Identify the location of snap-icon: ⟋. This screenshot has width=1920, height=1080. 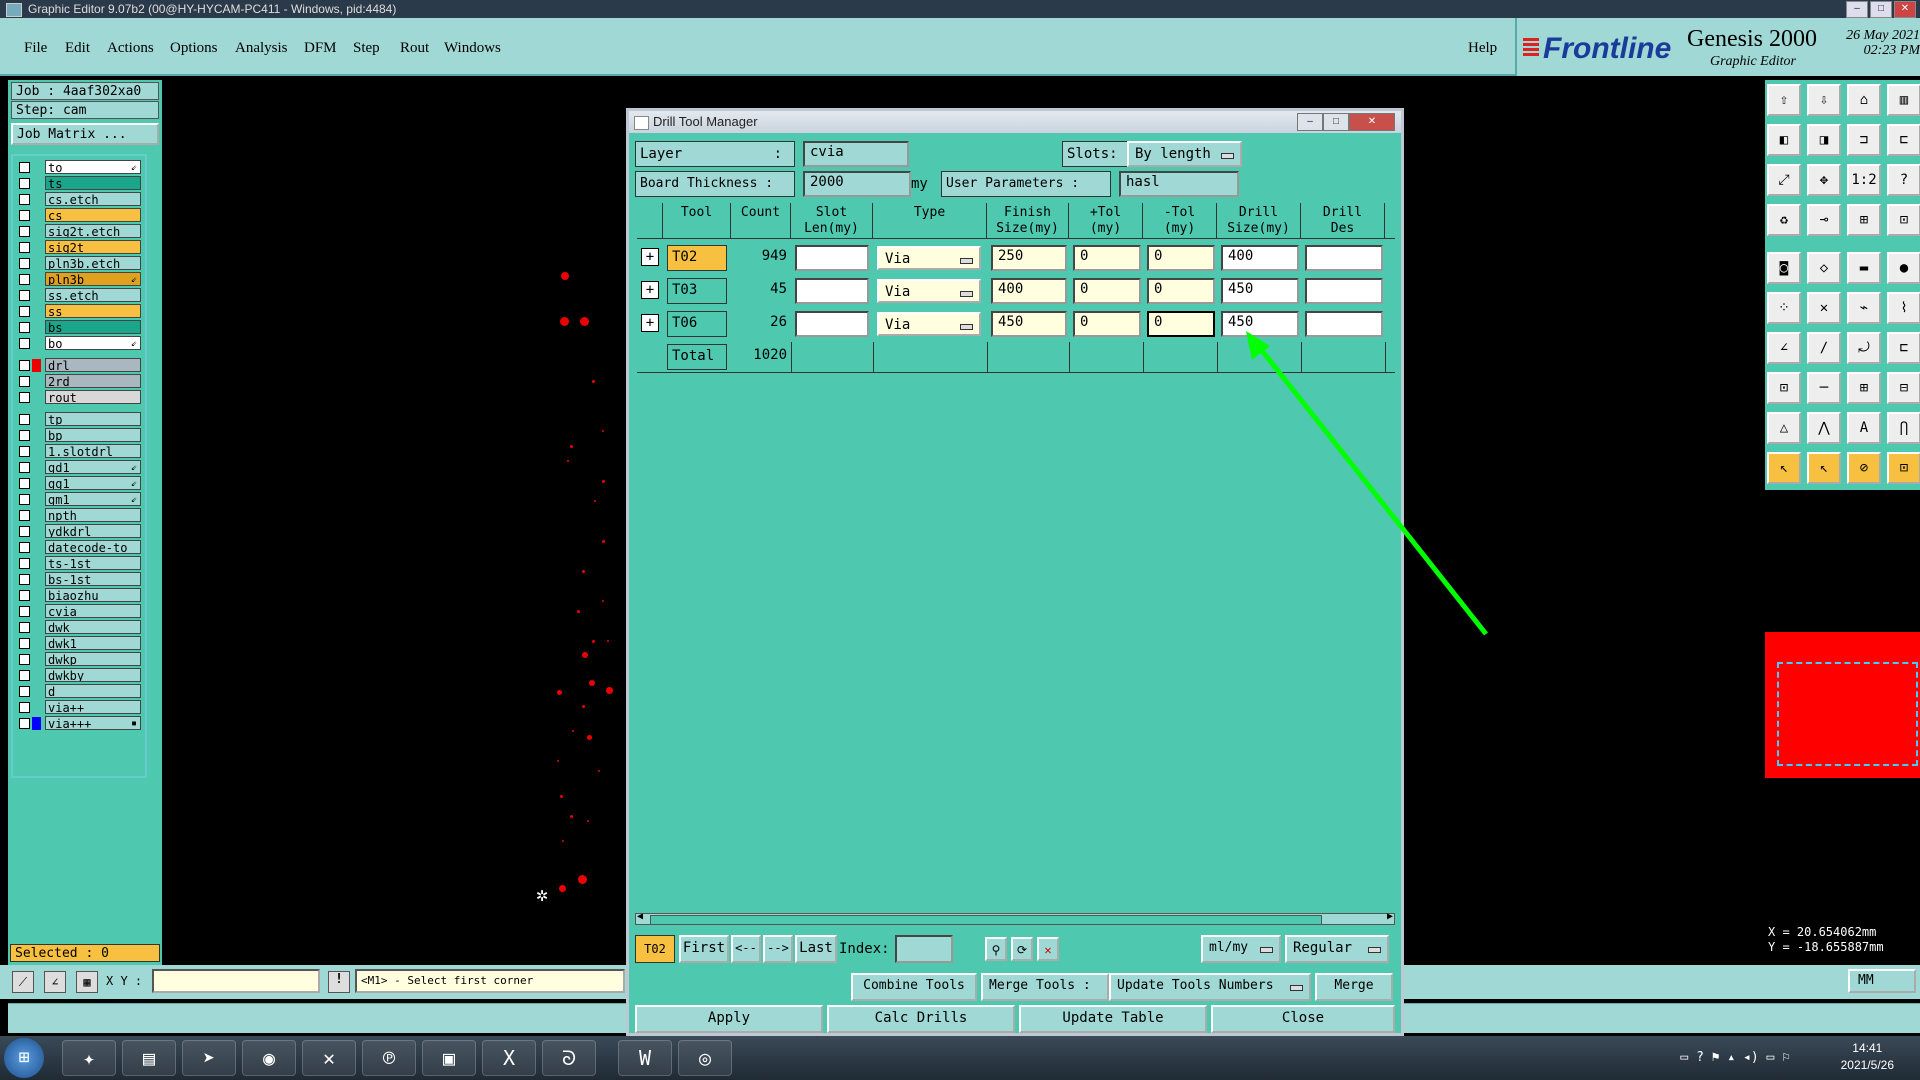
(23, 982).